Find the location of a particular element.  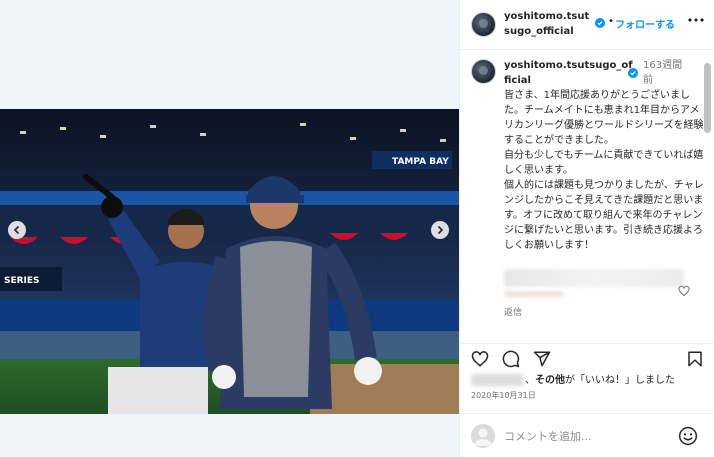

emoji-button is located at coordinates (688, 436).